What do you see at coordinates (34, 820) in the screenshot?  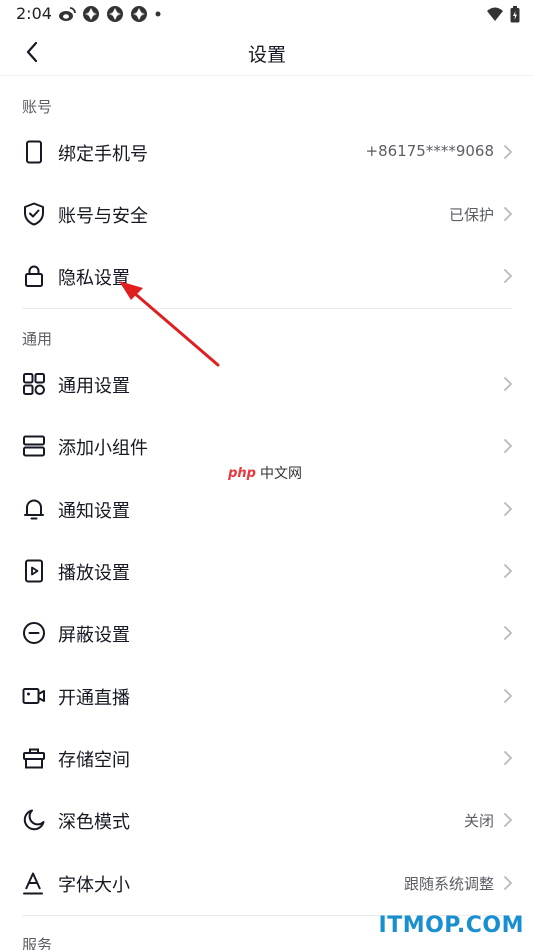 I see `moon-icon` at bounding box center [34, 820].